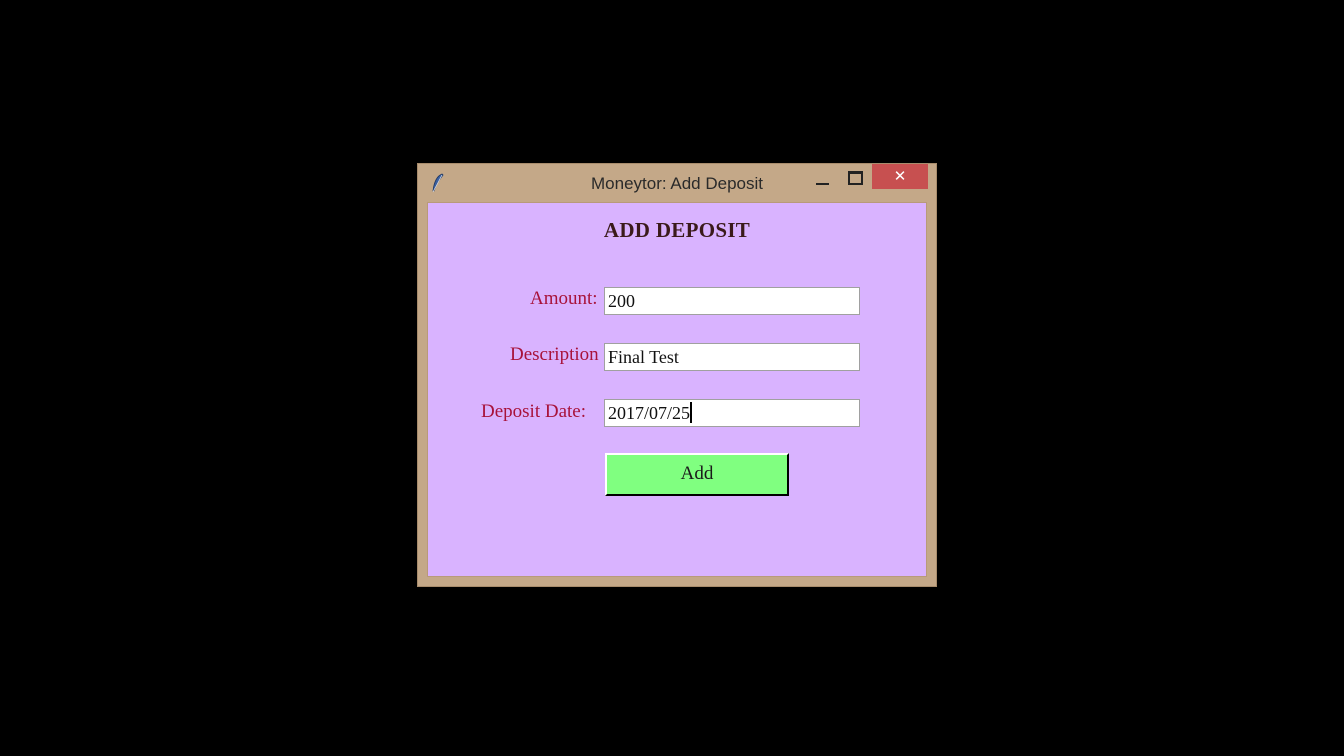 The width and height of the screenshot is (1344, 756). Describe the element at coordinates (564, 298) in the screenshot. I see `amount-label: Amount:` at that location.